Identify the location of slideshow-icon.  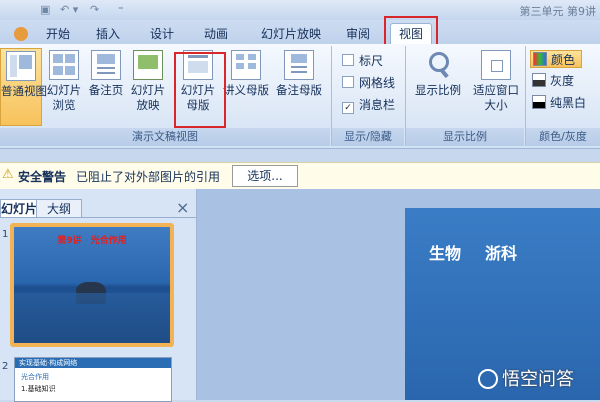
(148, 65).